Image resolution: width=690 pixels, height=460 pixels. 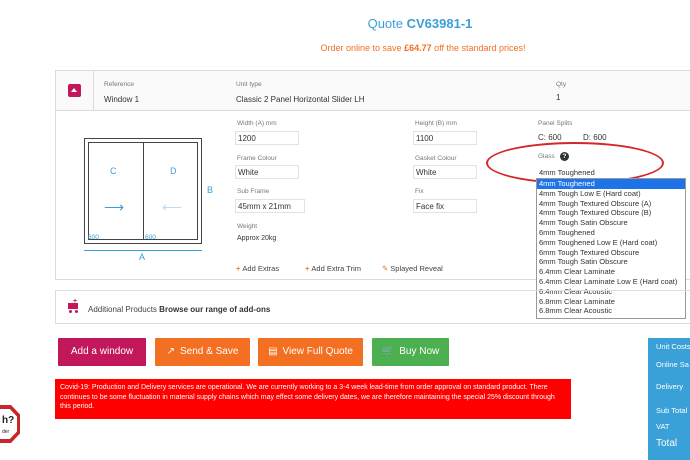 I want to click on buy-now-button: 🛒 Buy Now, so click(x=410, y=352).